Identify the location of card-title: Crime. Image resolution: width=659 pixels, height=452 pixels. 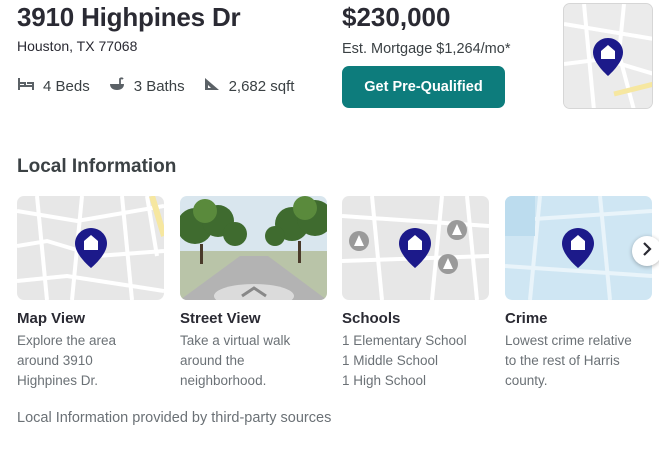
(526, 318).